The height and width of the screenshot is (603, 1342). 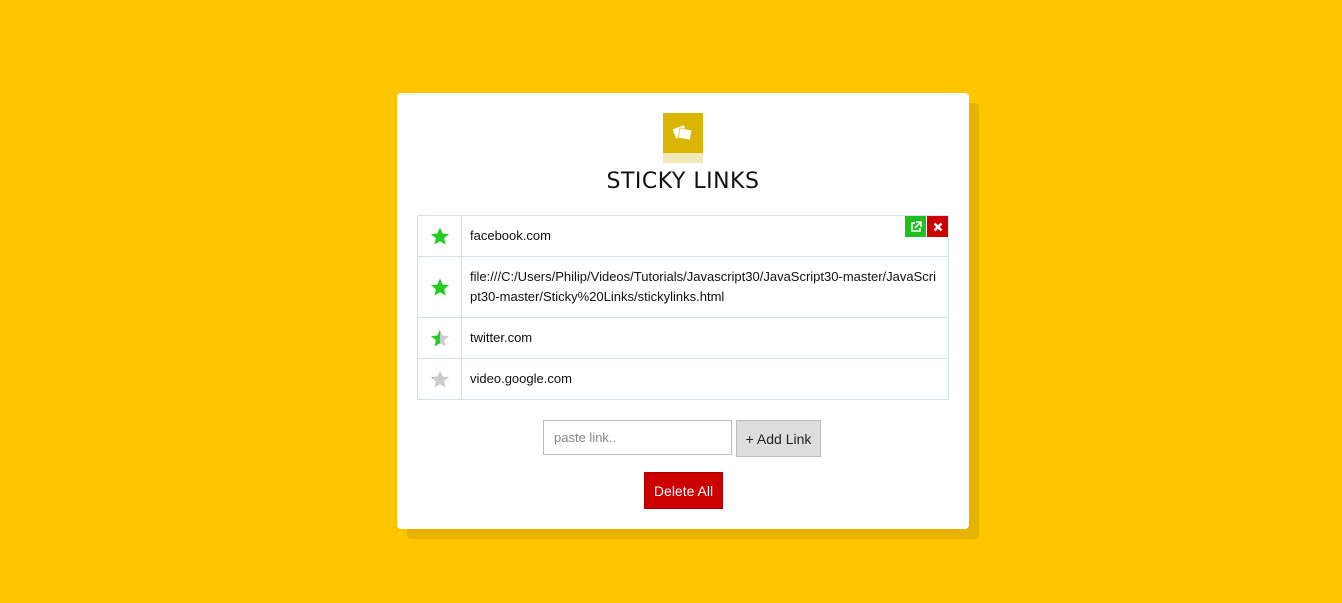 I want to click on close-icon, so click(x=937, y=226).